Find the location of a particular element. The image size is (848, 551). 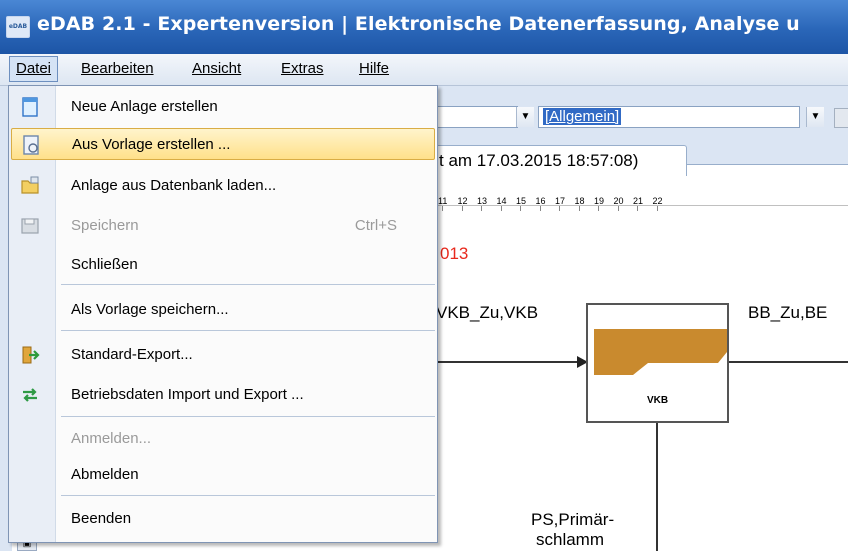

folder-open-icon is located at coordinates (30, 185).